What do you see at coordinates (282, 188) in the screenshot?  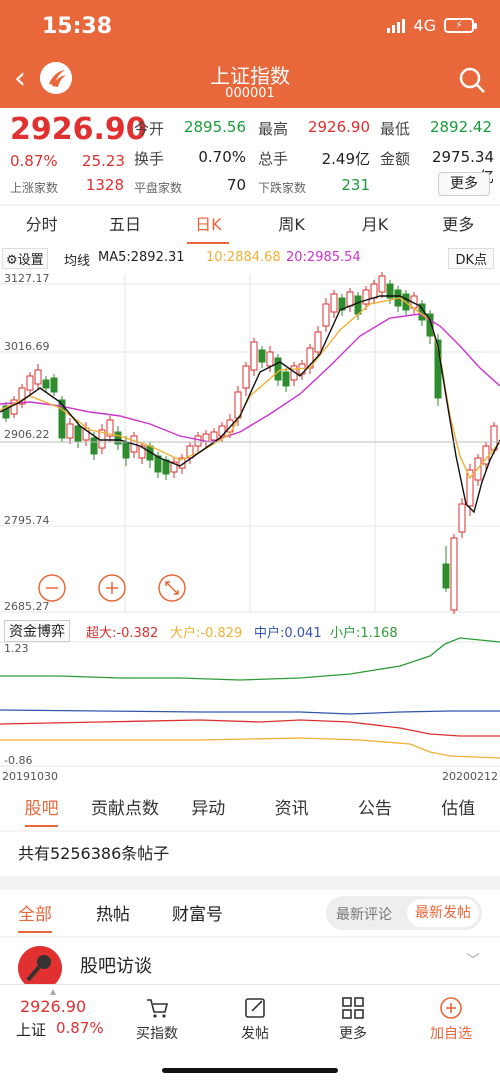 I see `down-count-label: 下跌家数` at bounding box center [282, 188].